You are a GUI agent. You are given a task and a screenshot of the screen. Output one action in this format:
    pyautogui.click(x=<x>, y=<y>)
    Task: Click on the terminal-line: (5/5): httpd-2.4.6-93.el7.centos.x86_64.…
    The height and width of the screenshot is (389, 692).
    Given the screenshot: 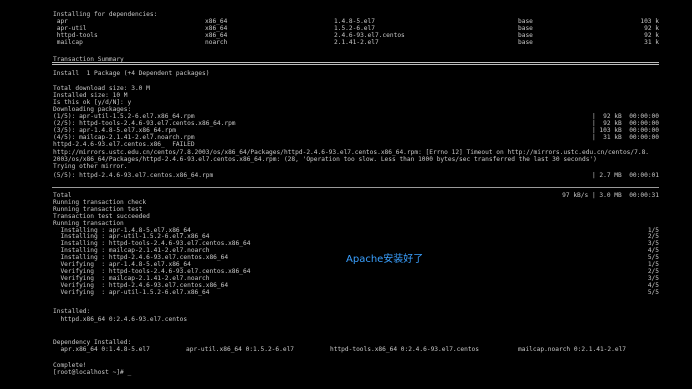 What is the action you would take?
    pyautogui.click(x=346, y=176)
    